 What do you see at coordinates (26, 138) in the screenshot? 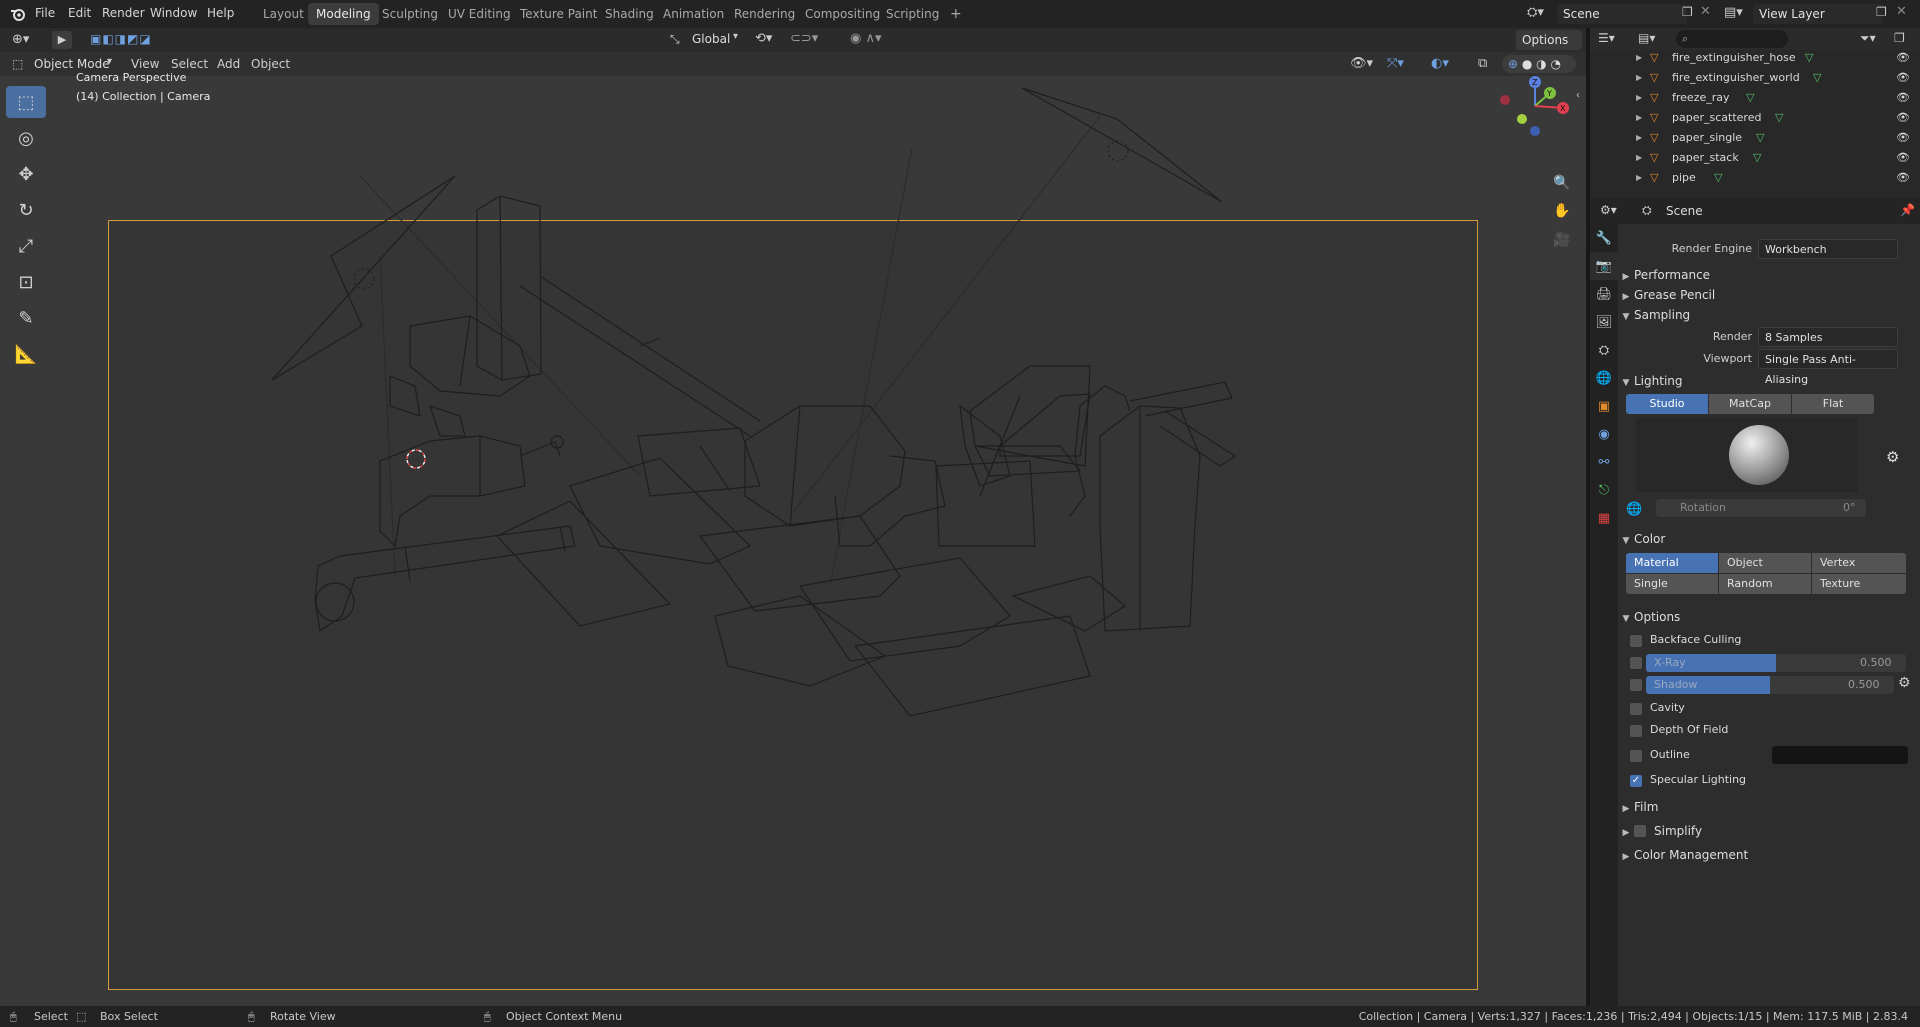
I see `cursor-tool-icon: ◎` at bounding box center [26, 138].